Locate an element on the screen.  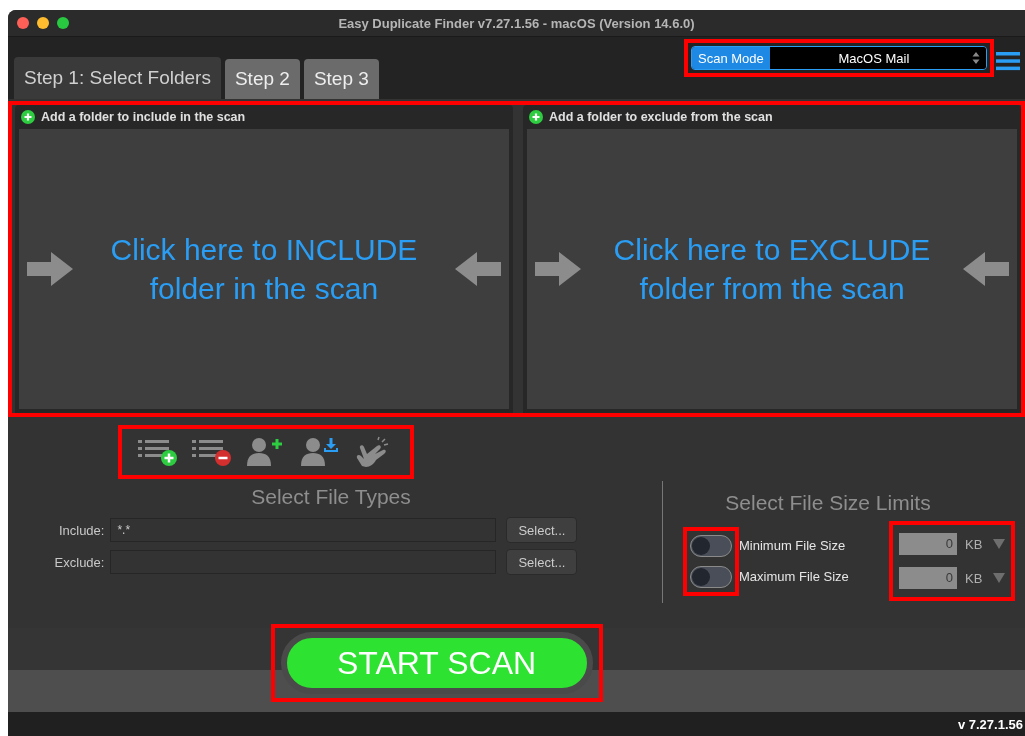
panel-header: Add a folder to exclude from the scan is located at coordinates (661, 117).